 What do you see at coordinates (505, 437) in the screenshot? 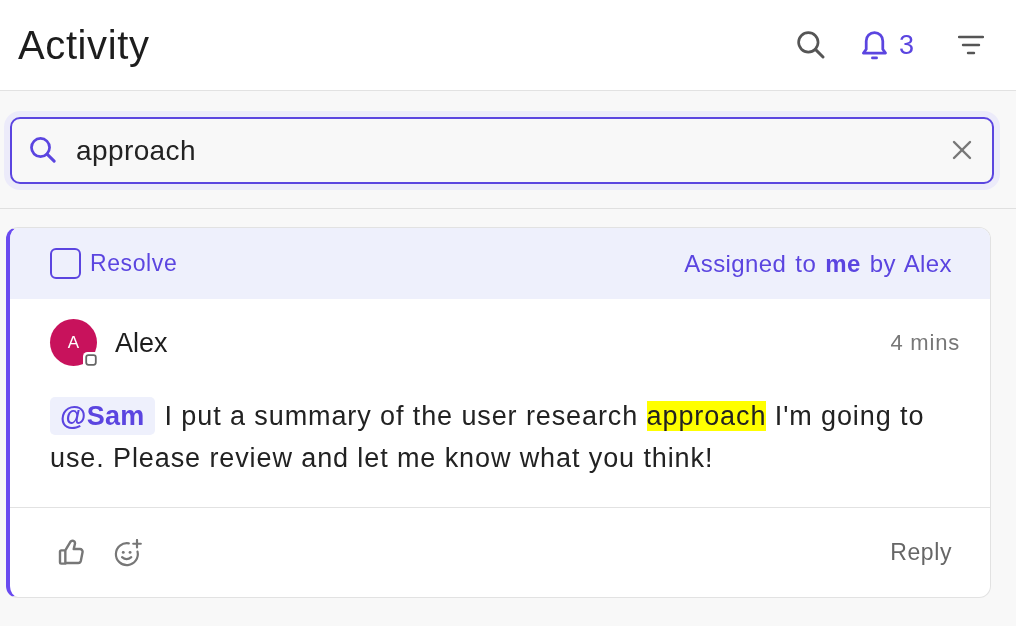
I see `comment-text: @Sam I put a summary of the user research approach I'm going to use. Please review and let me know what you think!` at bounding box center [505, 437].